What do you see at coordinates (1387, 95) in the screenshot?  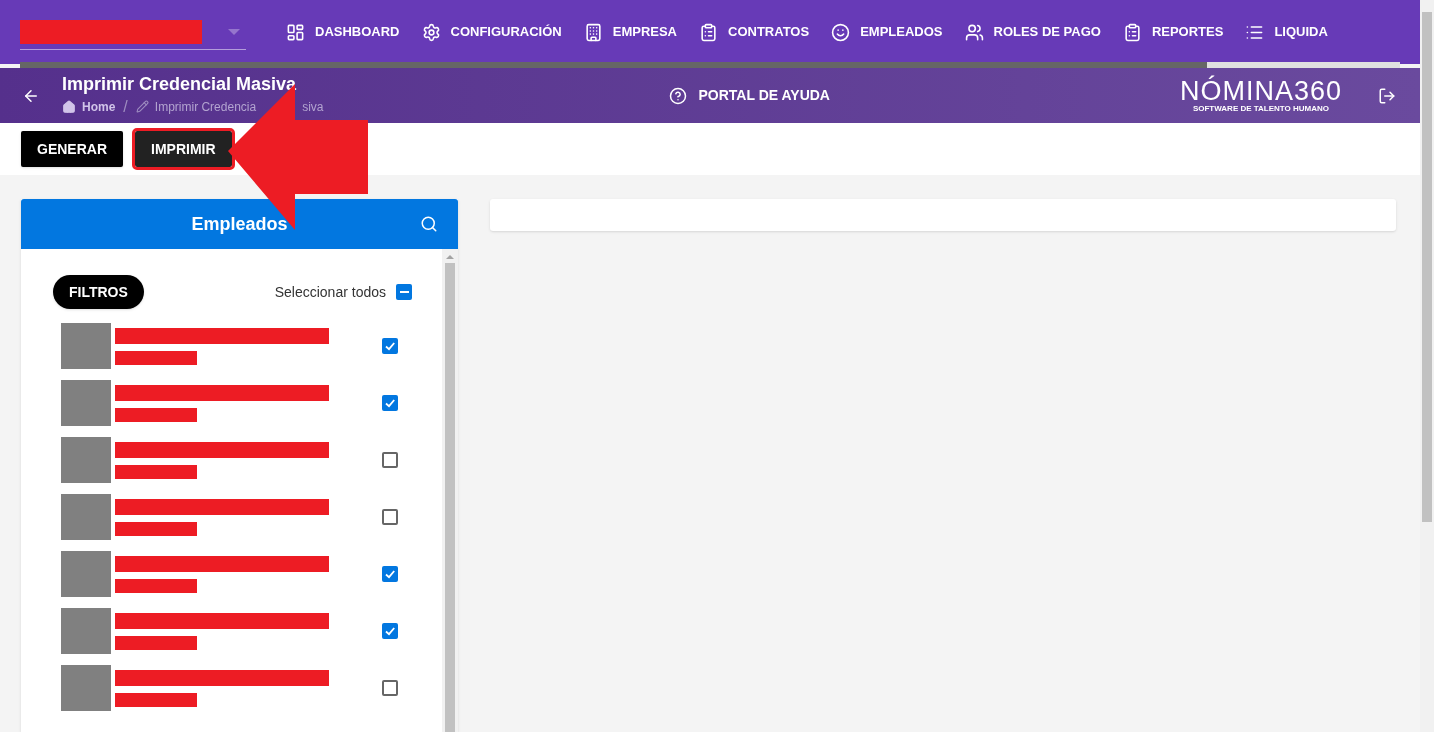 I see `logout-icon` at bounding box center [1387, 95].